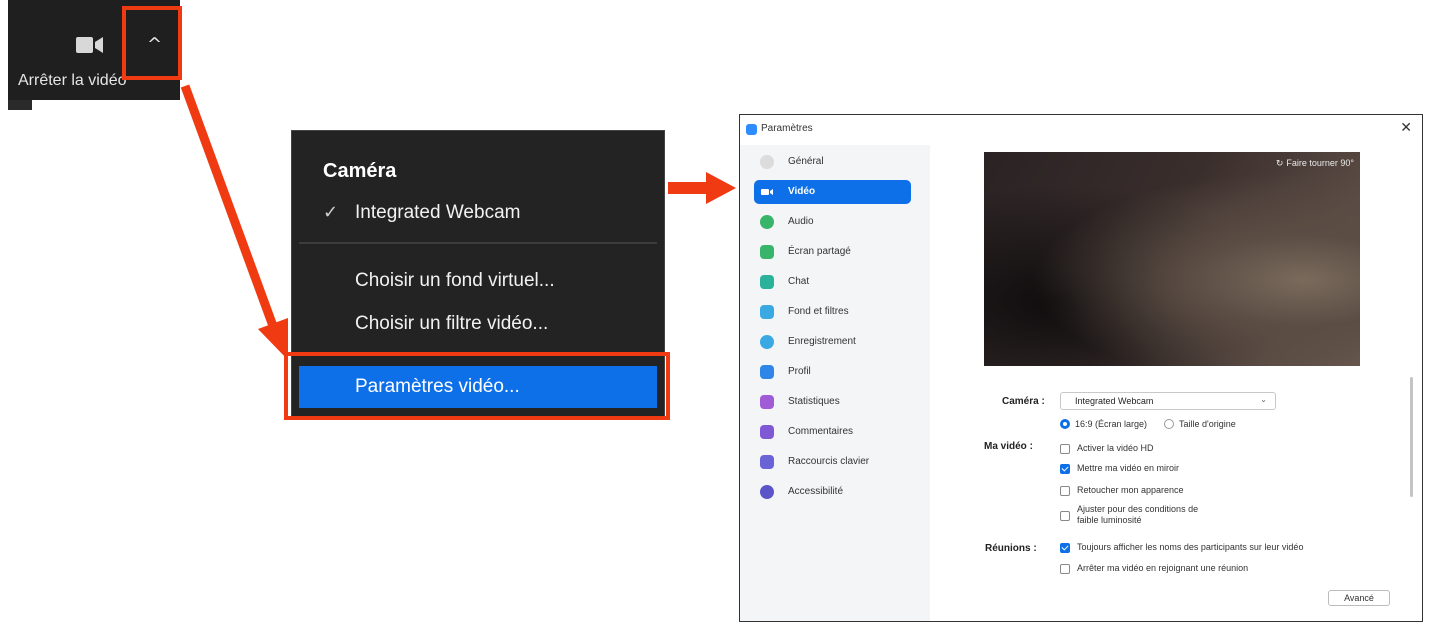 This screenshot has width=1438, height=624. I want to click on chevron-down-icon: ⌄, so click(1263, 399).